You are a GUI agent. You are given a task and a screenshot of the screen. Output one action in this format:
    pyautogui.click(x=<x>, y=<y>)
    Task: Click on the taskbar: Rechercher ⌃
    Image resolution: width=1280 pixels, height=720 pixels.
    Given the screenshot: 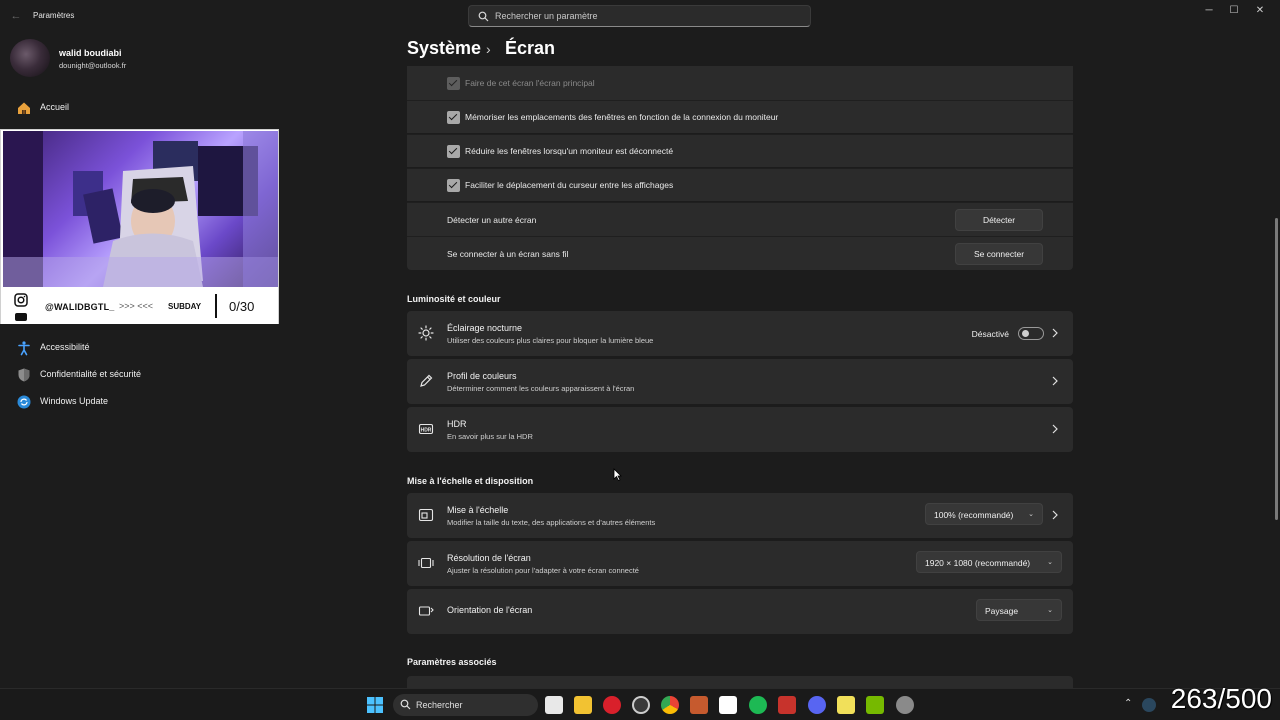 What is the action you would take?
    pyautogui.click(x=640, y=704)
    